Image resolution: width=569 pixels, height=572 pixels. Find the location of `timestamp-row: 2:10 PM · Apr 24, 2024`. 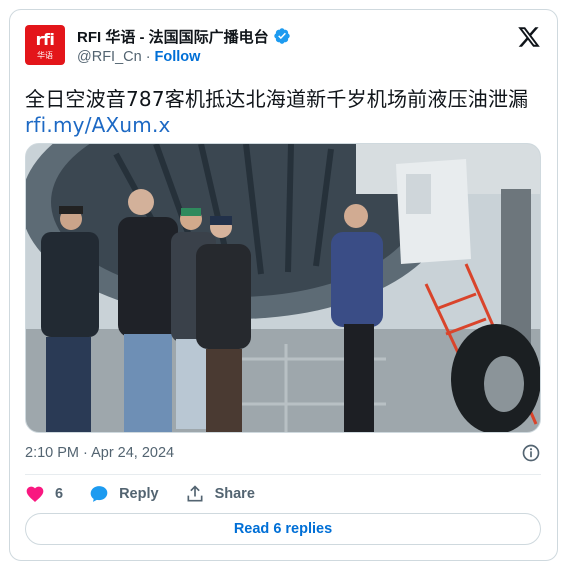

timestamp-row: 2:10 PM · Apr 24, 2024 is located at coordinates (283, 454).